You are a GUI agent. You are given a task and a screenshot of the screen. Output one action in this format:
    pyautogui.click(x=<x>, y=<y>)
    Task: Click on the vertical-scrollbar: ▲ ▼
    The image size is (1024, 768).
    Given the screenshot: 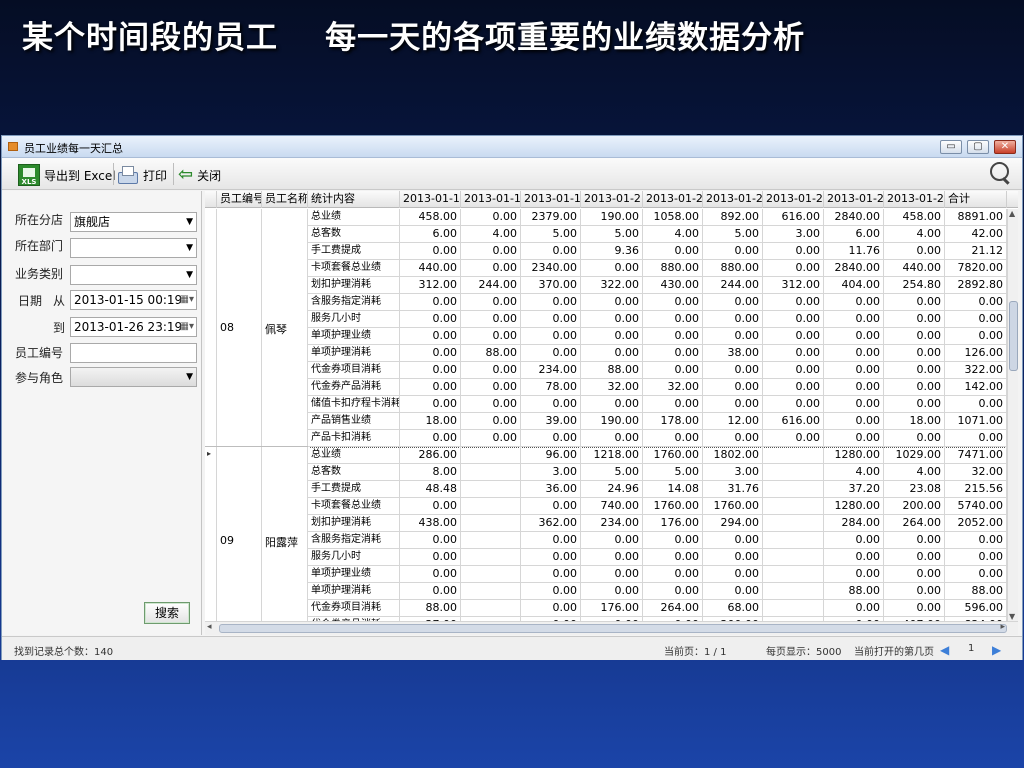 What is the action you would take?
    pyautogui.click(x=1012, y=415)
    